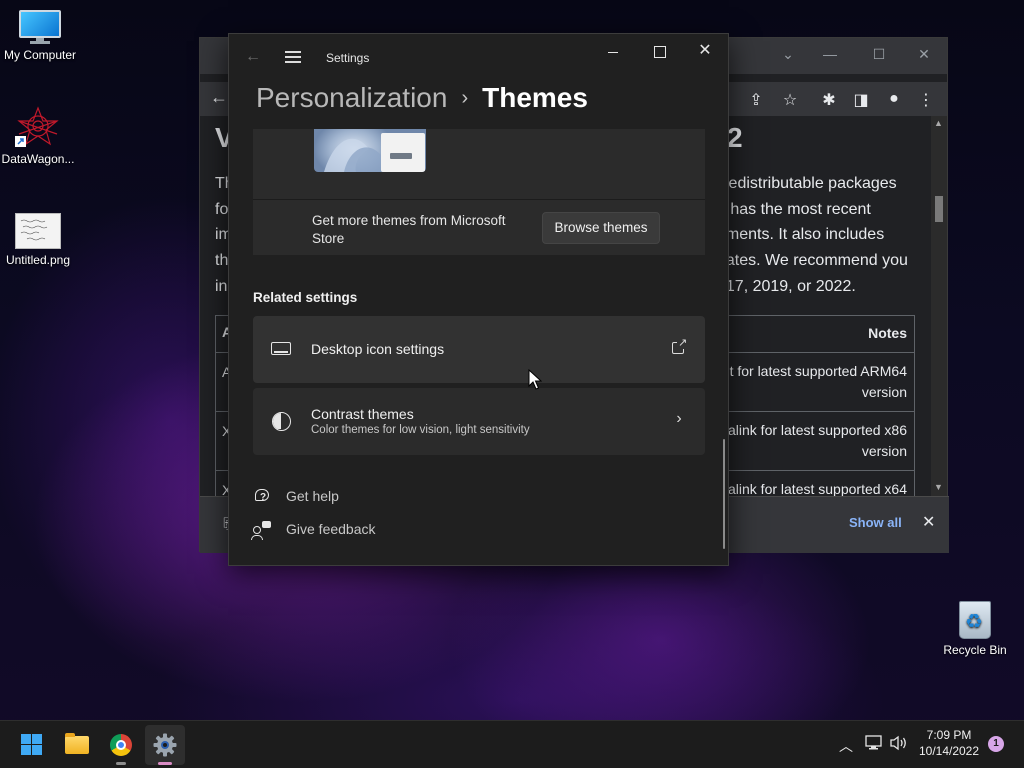  I want to click on show-all-button: Show all, so click(875, 522).